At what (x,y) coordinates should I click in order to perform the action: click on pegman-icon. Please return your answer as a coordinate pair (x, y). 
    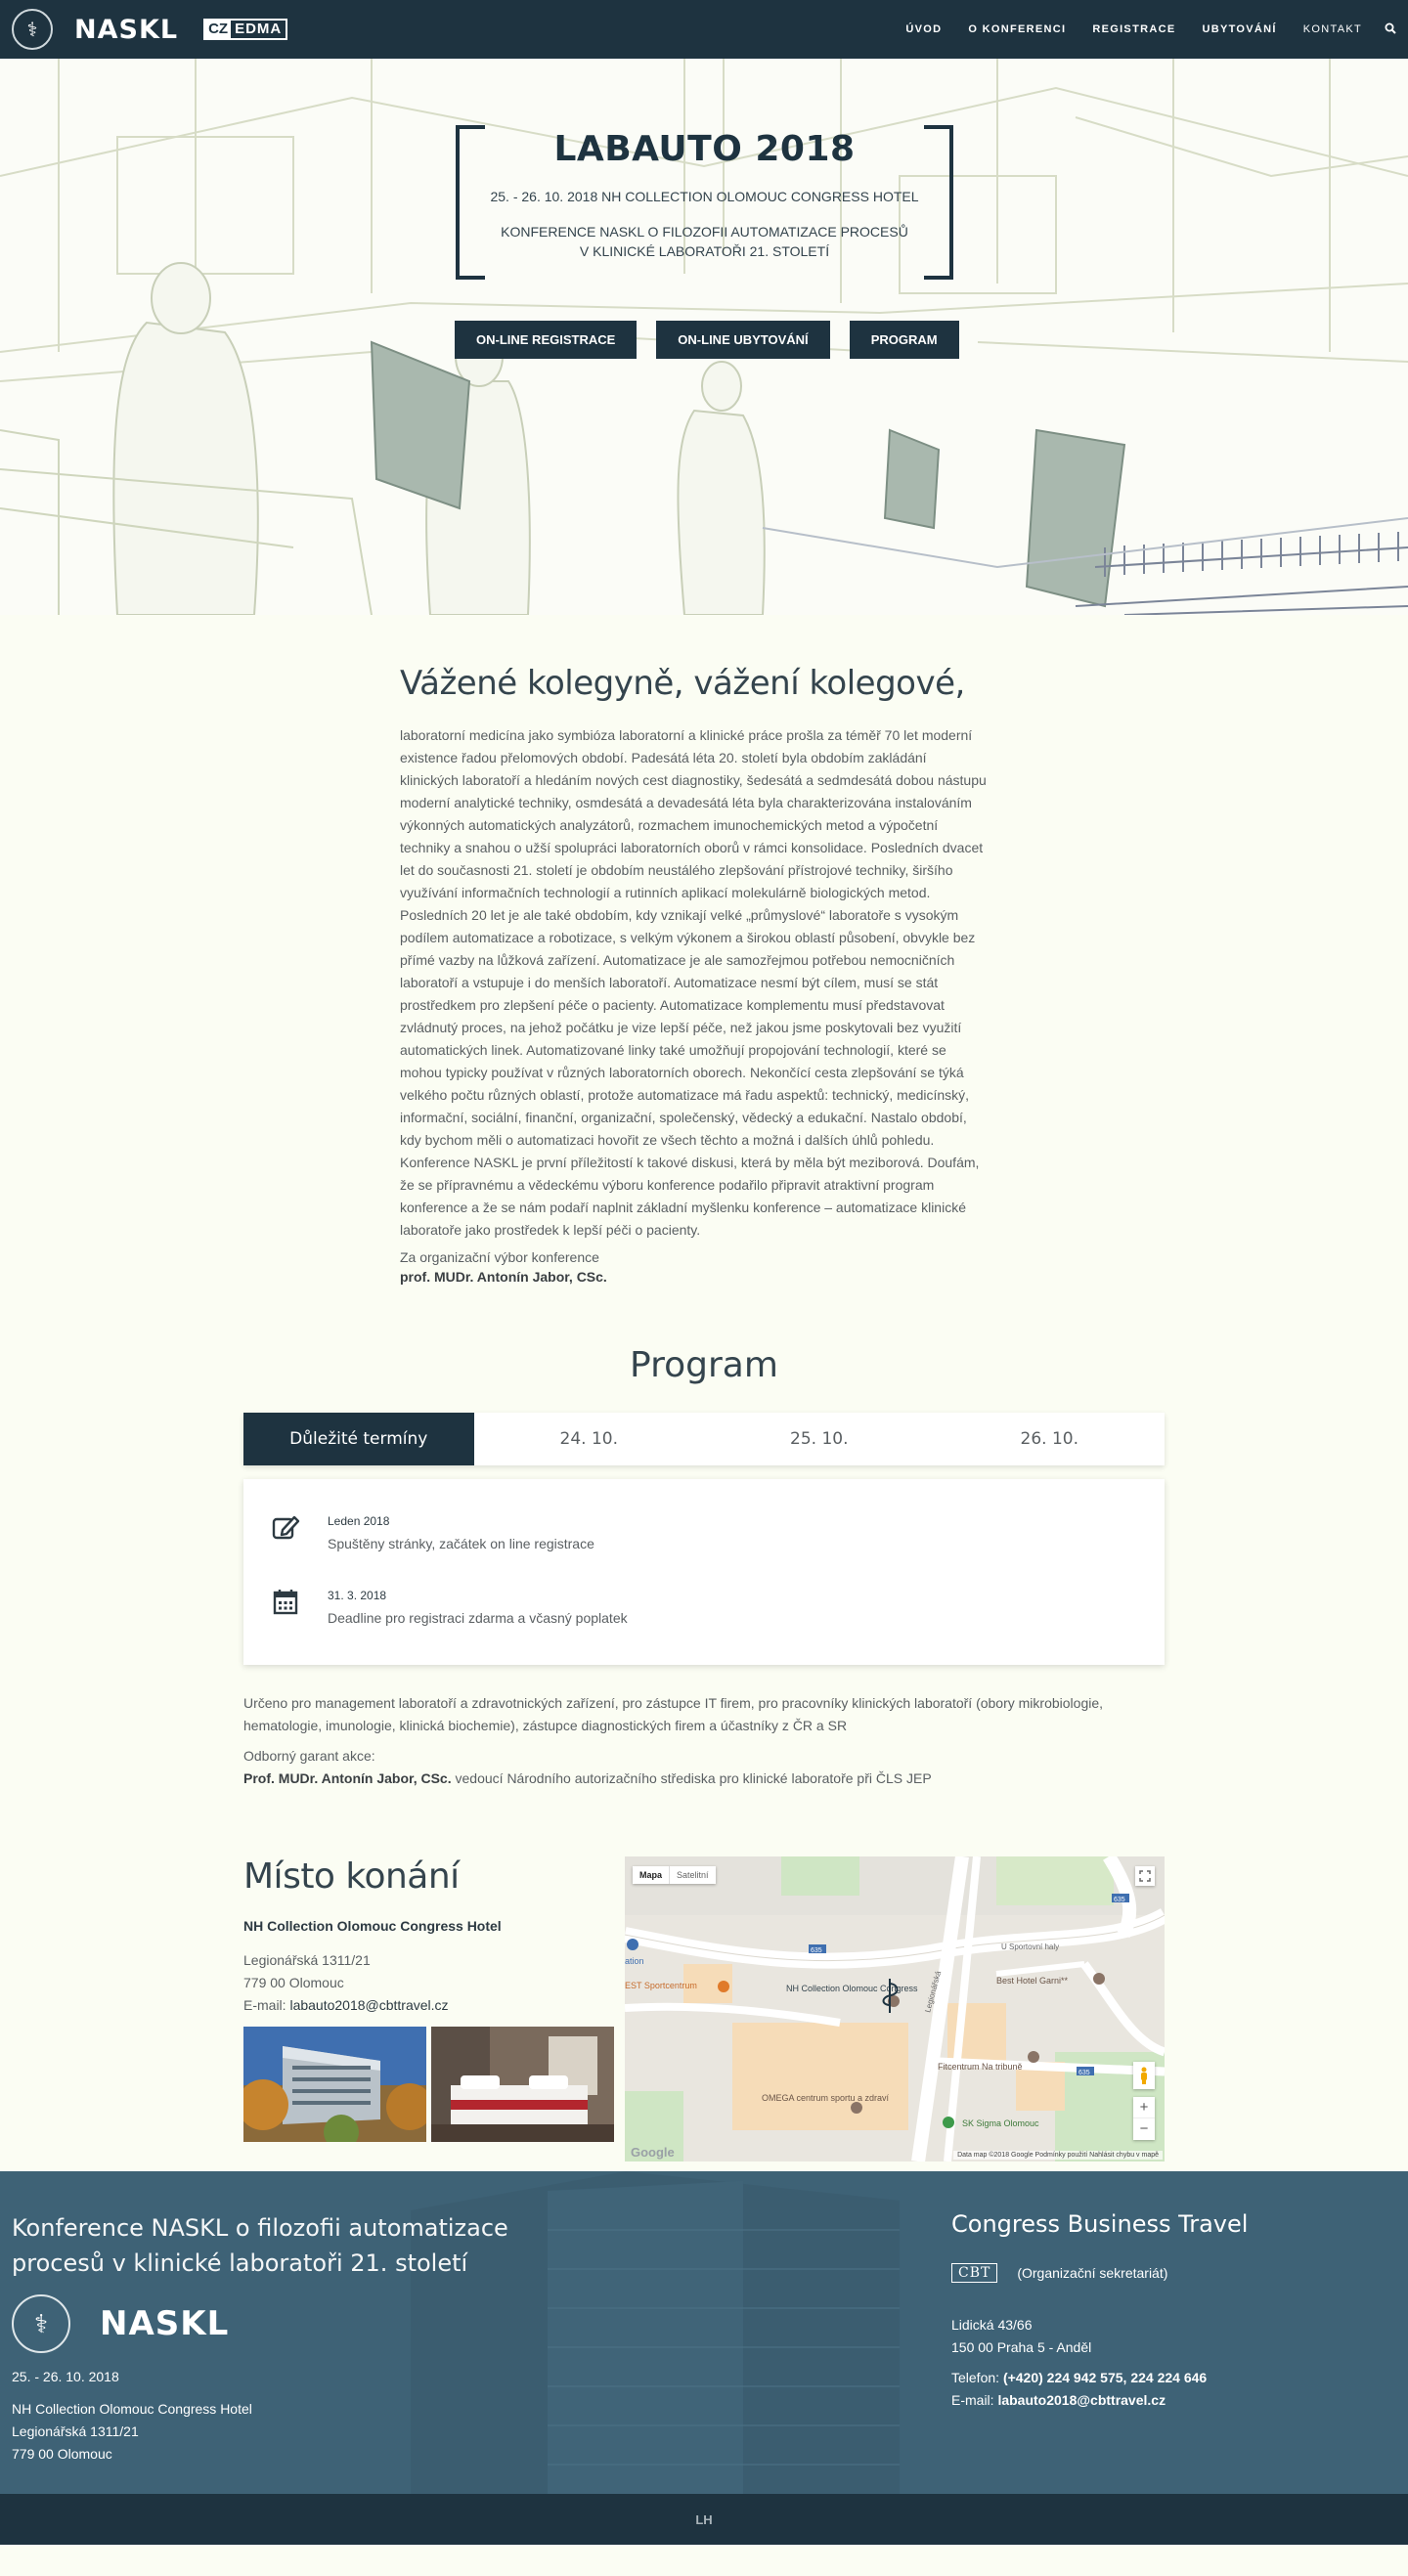
    Looking at the image, I should click on (1144, 2075).